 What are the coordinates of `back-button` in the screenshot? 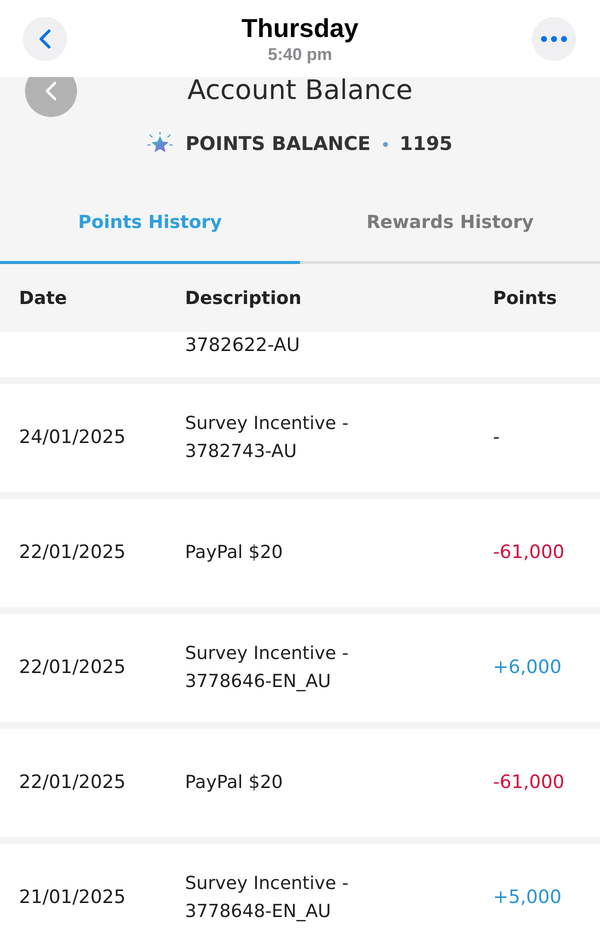 It's located at (45, 38).